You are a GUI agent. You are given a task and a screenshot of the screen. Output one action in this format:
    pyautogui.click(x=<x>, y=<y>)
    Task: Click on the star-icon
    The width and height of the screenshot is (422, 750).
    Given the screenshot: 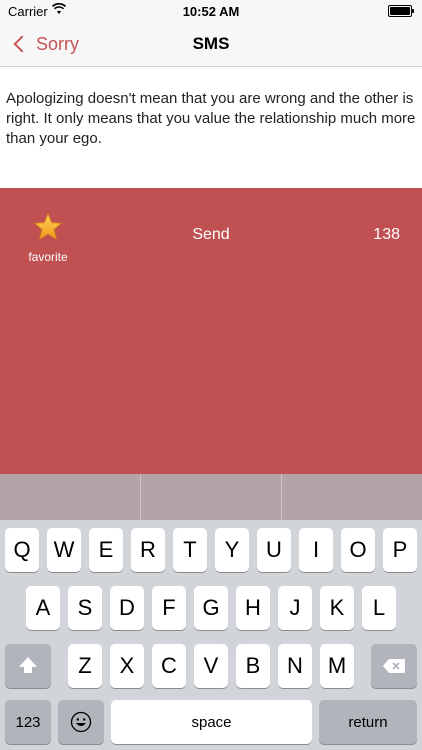 What is the action you would take?
    pyautogui.click(x=48, y=226)
    